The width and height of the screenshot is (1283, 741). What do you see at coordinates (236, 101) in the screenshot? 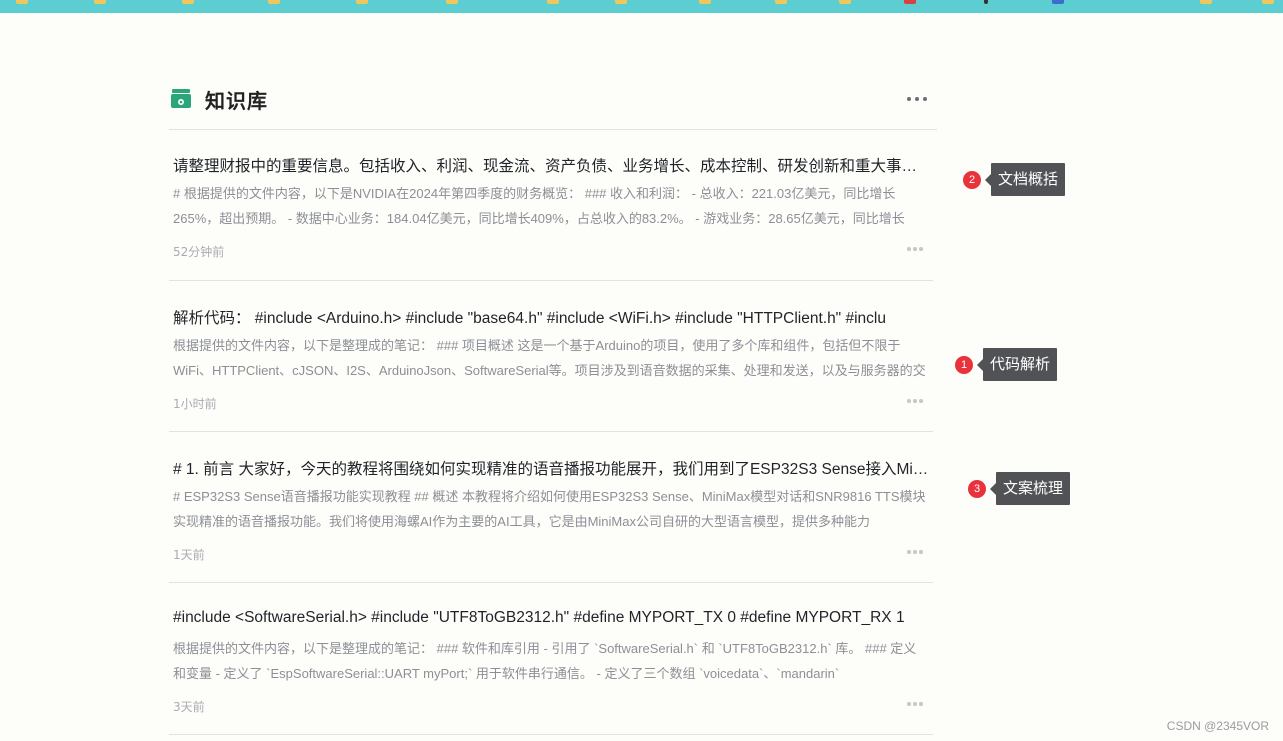
I see `page-title: 知识库` at bounding box center [236, 101].